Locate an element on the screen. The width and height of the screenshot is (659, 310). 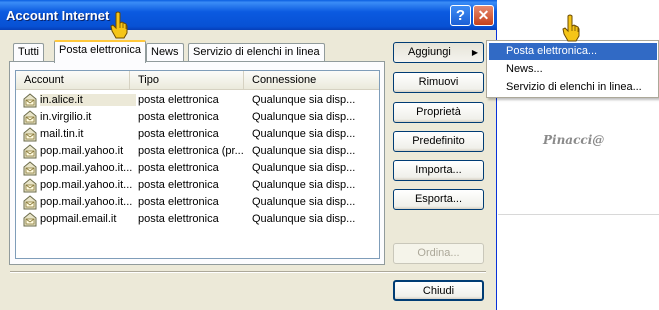
column-label: Tipo is located at coordinates (148, 80).